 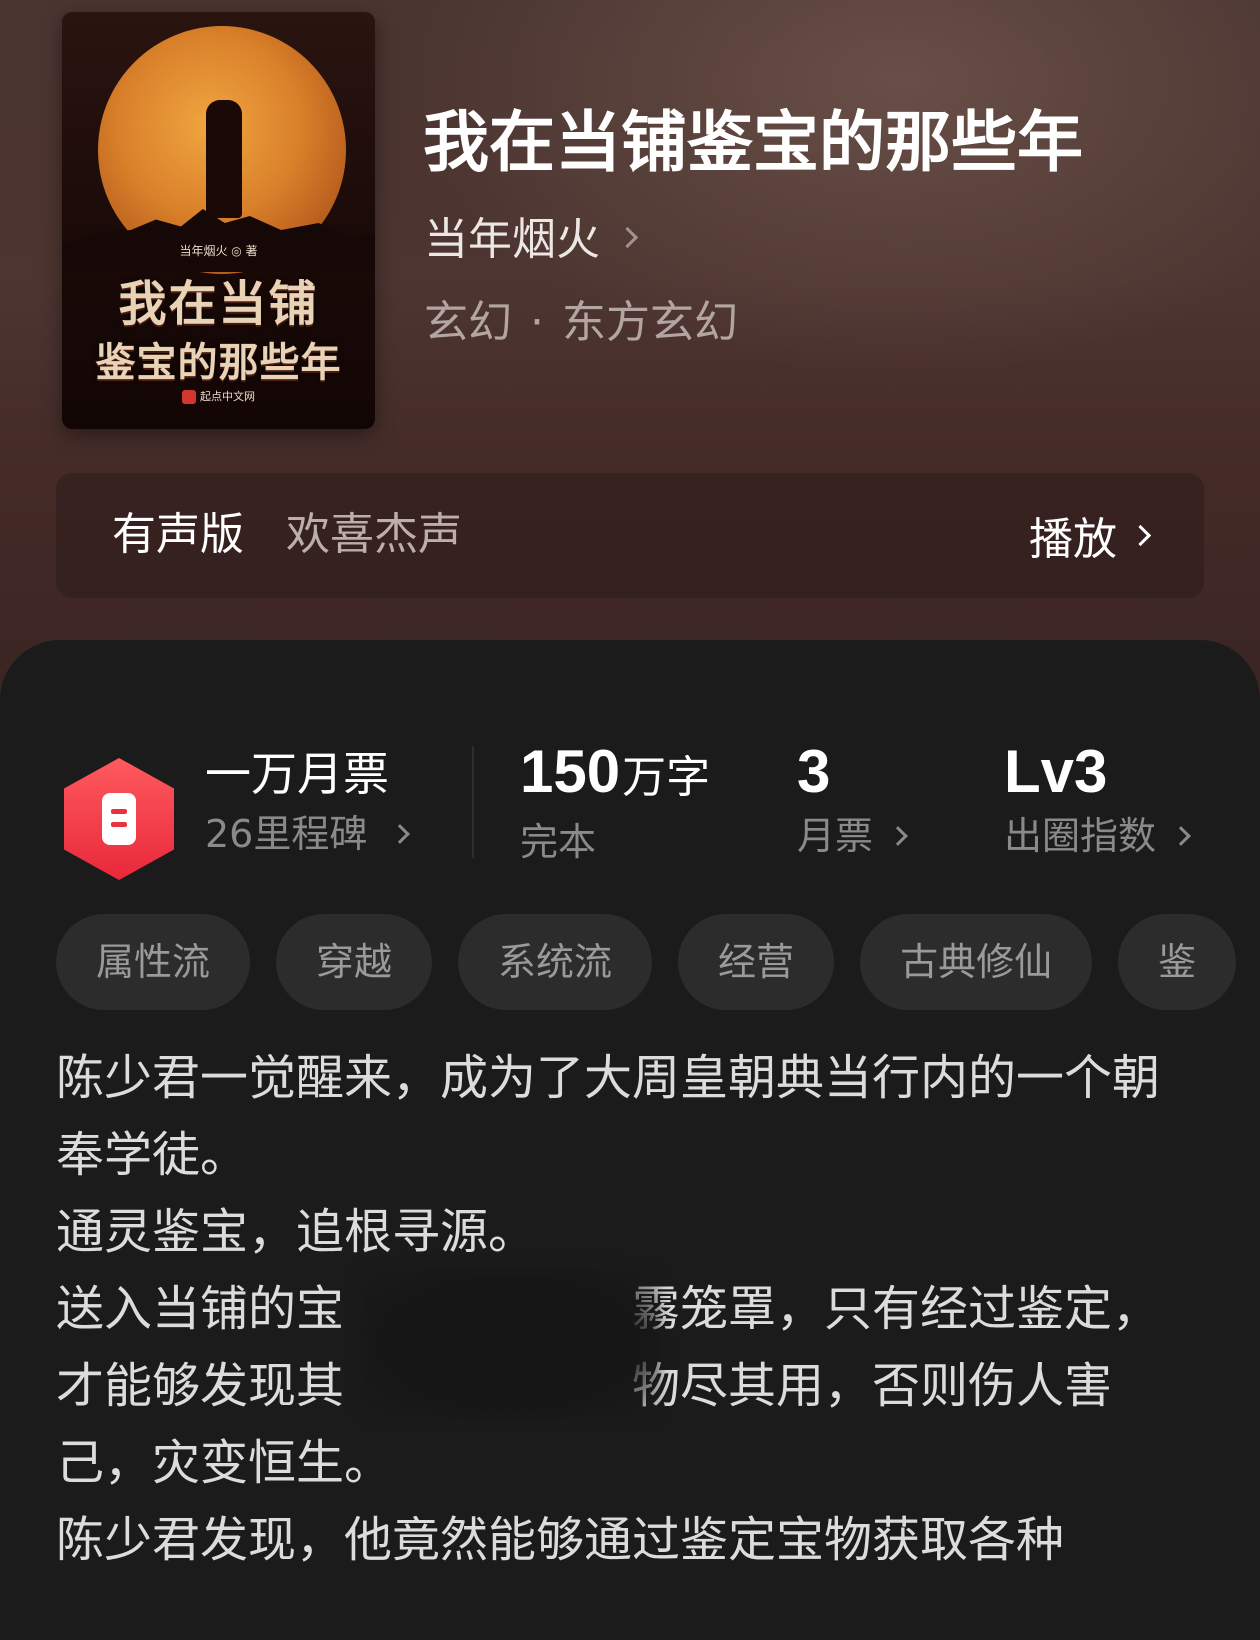 I want to click on milestone-sub: 26里程碑, so click(x=308, y=834).